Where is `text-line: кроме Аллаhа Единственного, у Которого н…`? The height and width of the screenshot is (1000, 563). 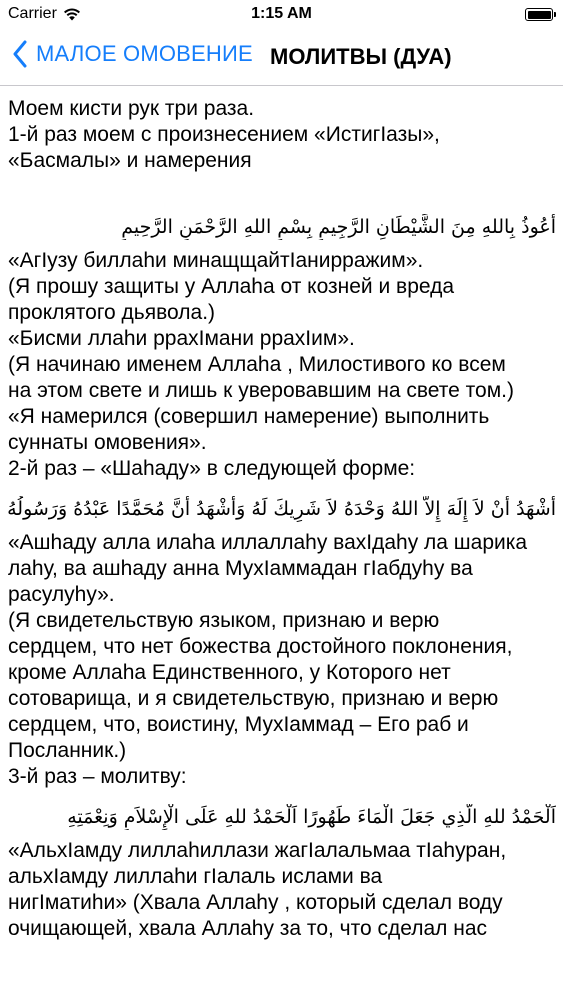
text-line: кроме Аллаhа Единственного, у Которого н… is located at coordinates (229, 672).